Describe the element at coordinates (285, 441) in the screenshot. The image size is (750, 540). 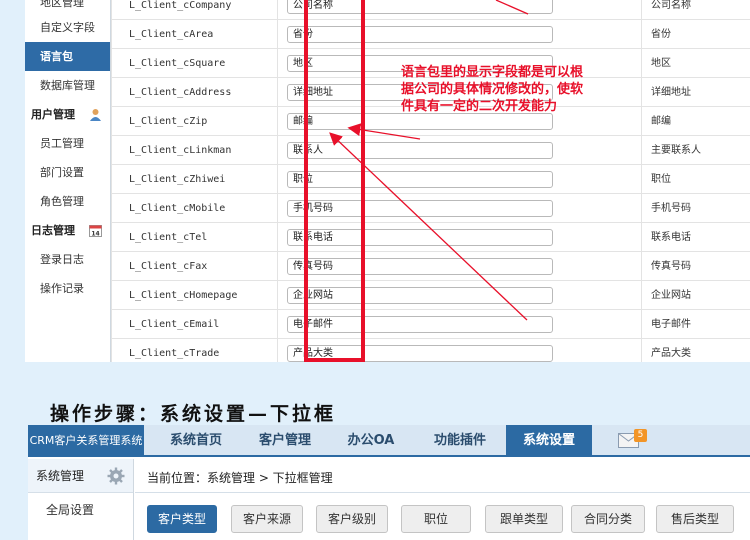
I see `nav-tab: 客户管理` at that location.